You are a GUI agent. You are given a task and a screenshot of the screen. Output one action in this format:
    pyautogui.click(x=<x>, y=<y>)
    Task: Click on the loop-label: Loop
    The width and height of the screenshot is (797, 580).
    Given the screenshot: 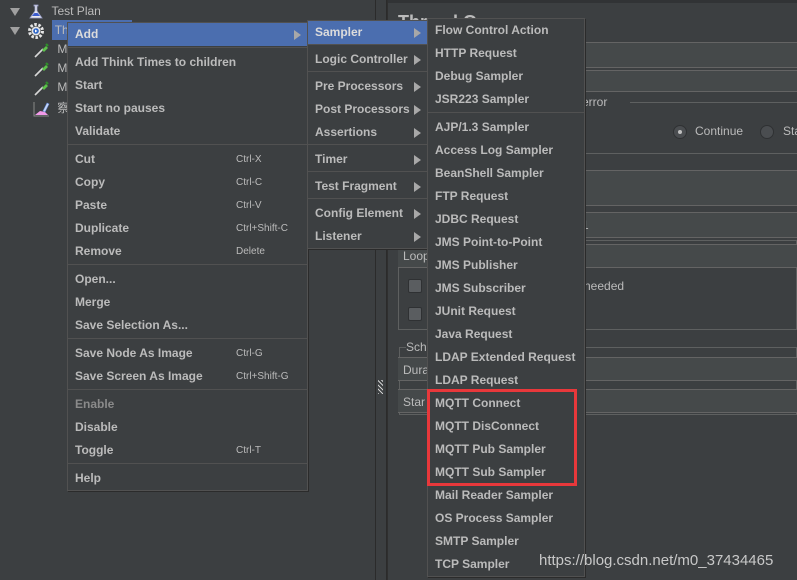 What is the action you would take?
    pyautogui.click(x=416, y=256)
    